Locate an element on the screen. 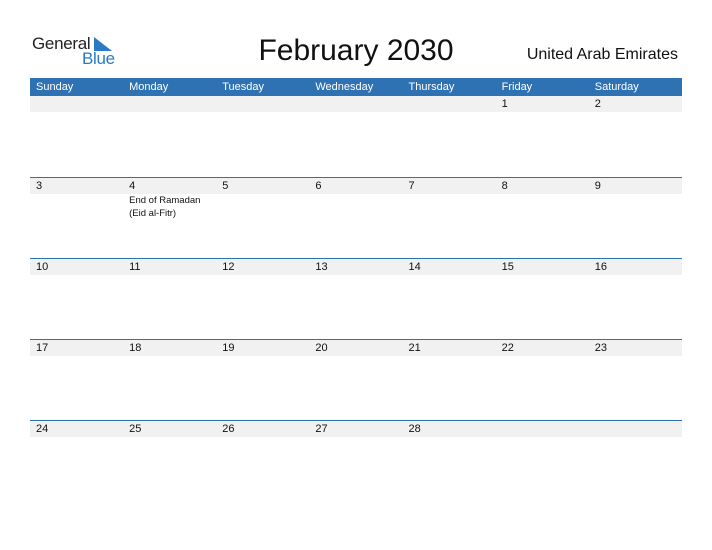 This screenshot has height=550, width=712. day-number: 8 is located at coordinates (504, 186).